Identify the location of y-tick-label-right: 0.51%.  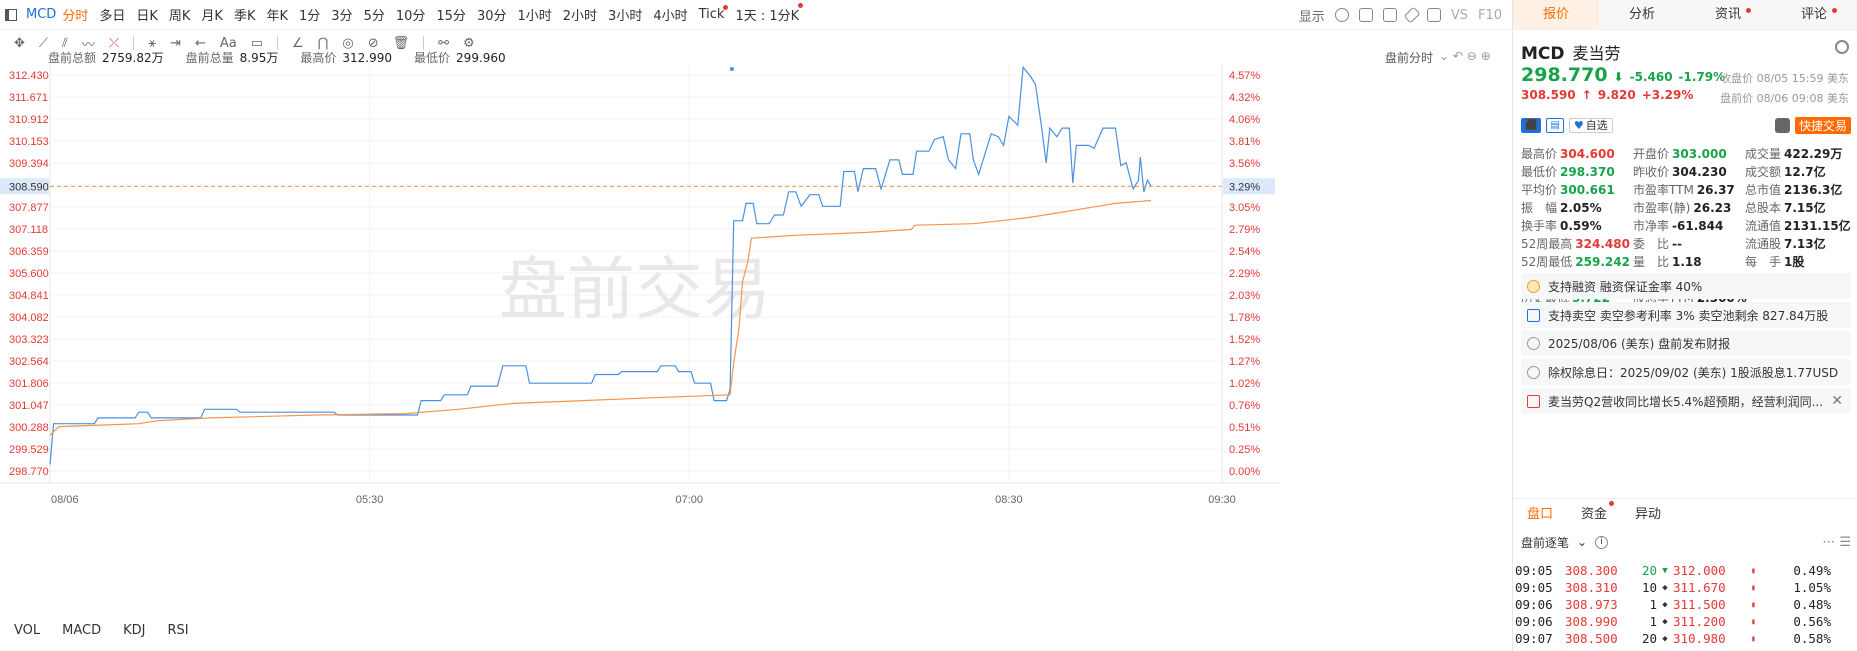
(1244, 428).